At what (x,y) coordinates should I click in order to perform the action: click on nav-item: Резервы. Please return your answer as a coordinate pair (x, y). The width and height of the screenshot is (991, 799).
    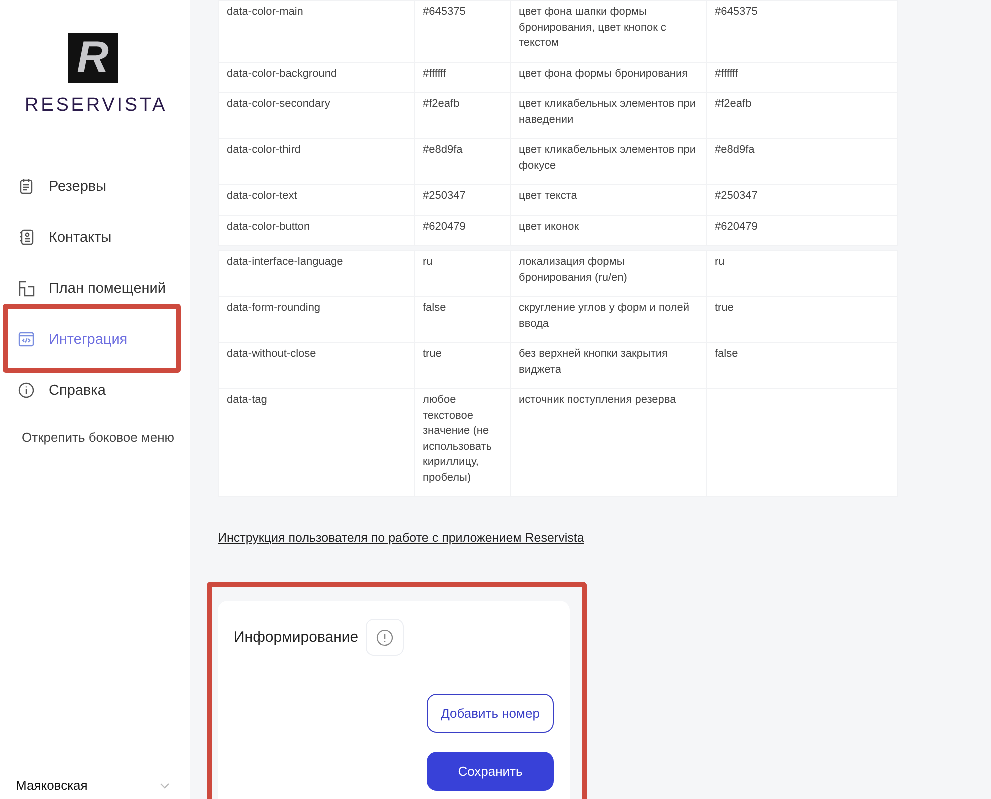
    Looking at the image, I should click on (95, 186).